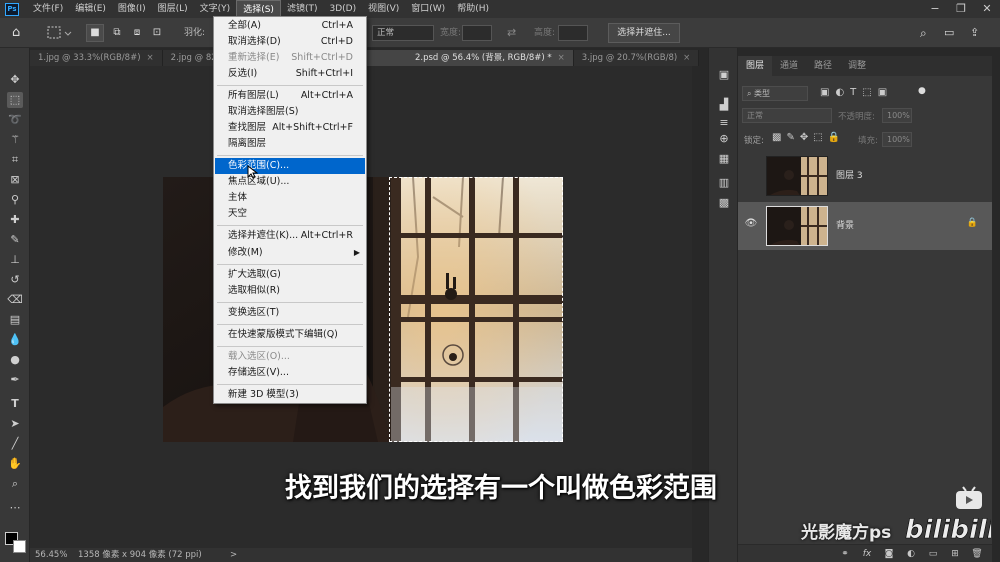  Describe the element at coordinates (15, 424) in the screenshot. I see `path-select-tool-icon: ➤` at that location.